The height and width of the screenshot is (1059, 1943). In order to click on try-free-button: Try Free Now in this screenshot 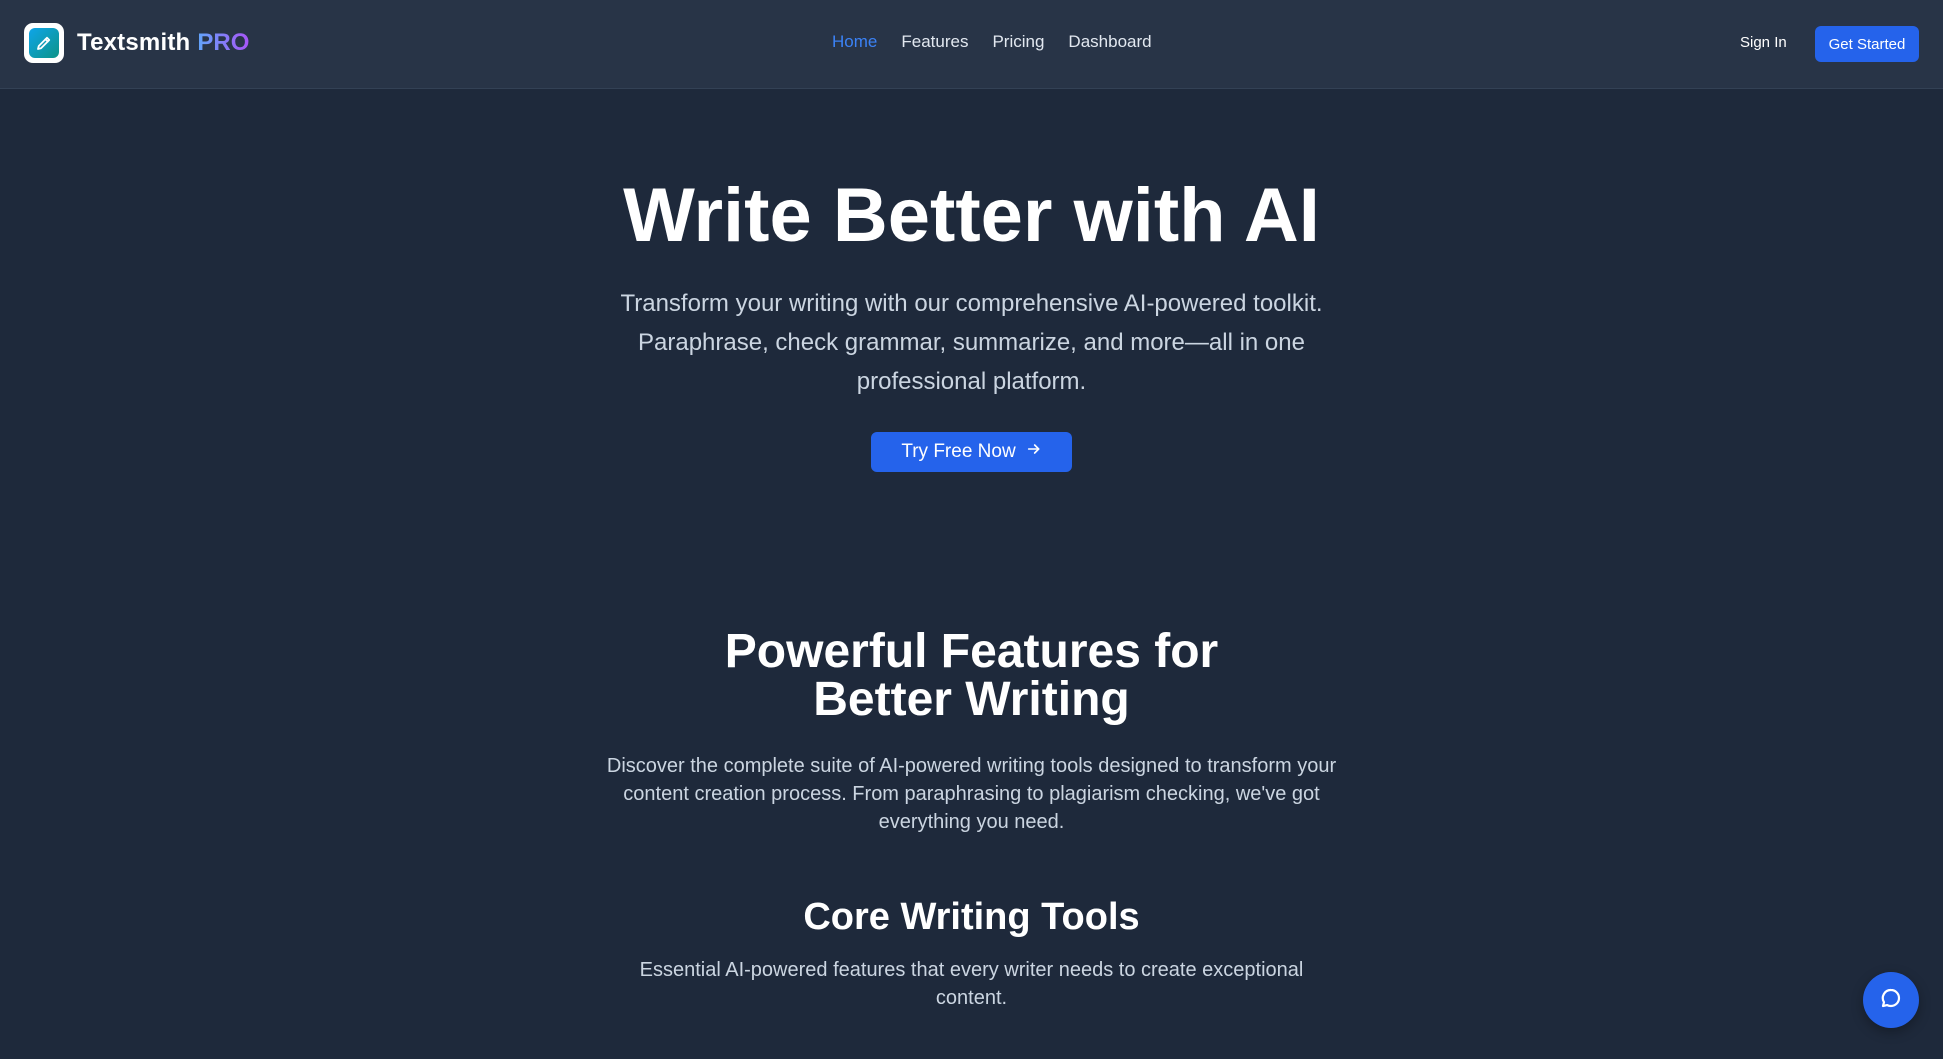, I will do `click(971, 452)`.